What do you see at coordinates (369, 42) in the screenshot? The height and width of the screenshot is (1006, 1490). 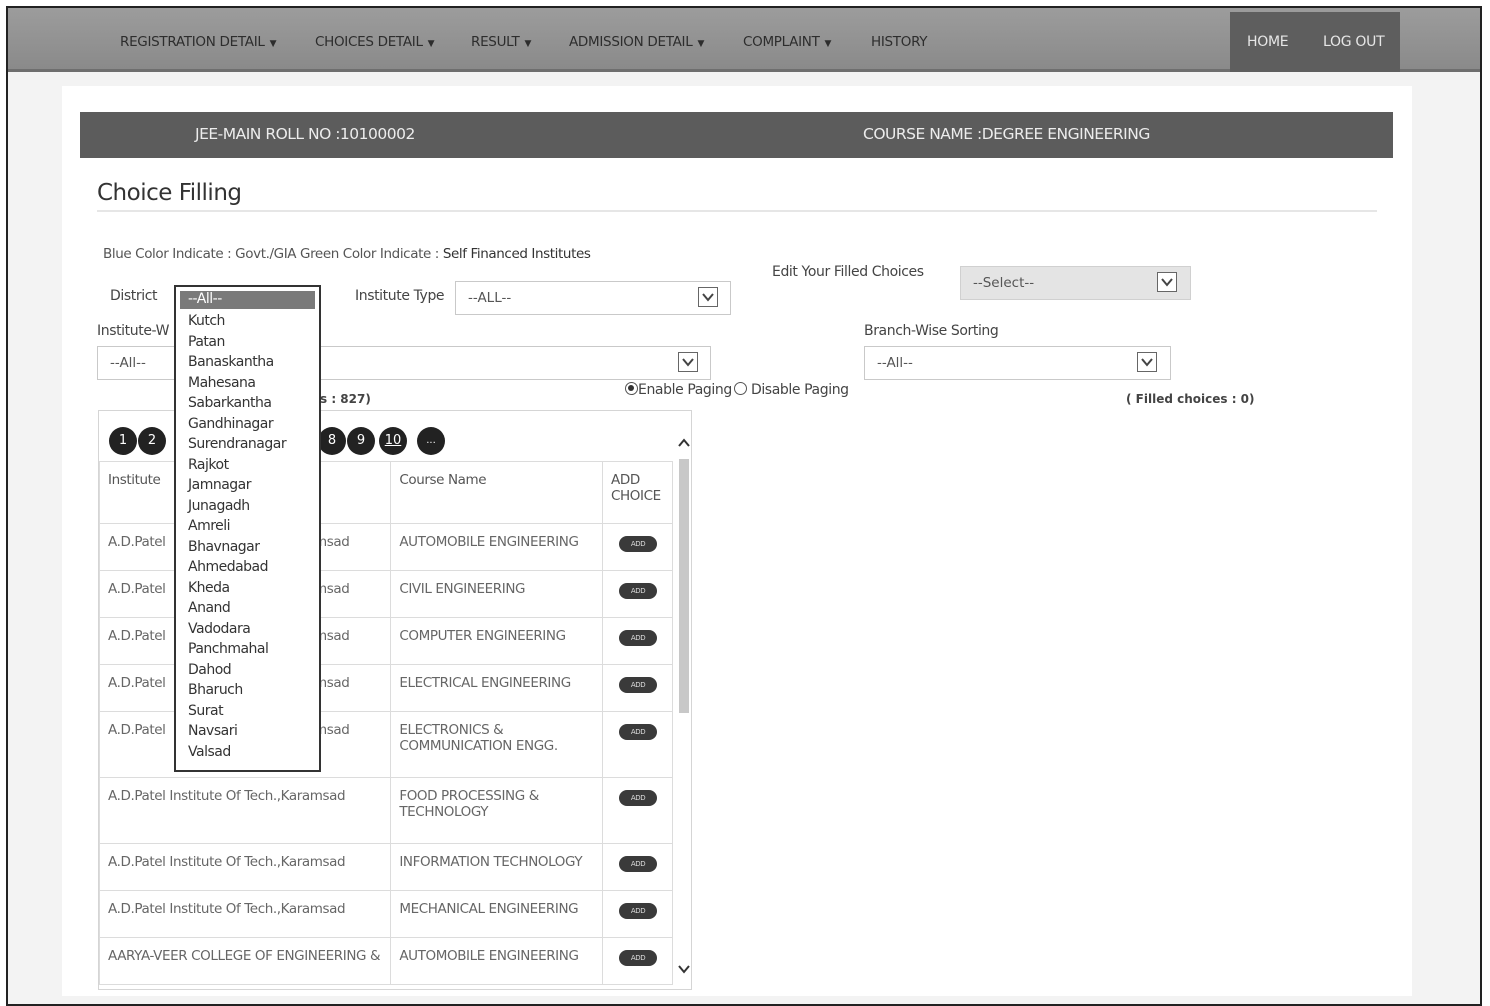 I see `nav-label: CHOICES DETAIL` at bounding box center [369, 42].